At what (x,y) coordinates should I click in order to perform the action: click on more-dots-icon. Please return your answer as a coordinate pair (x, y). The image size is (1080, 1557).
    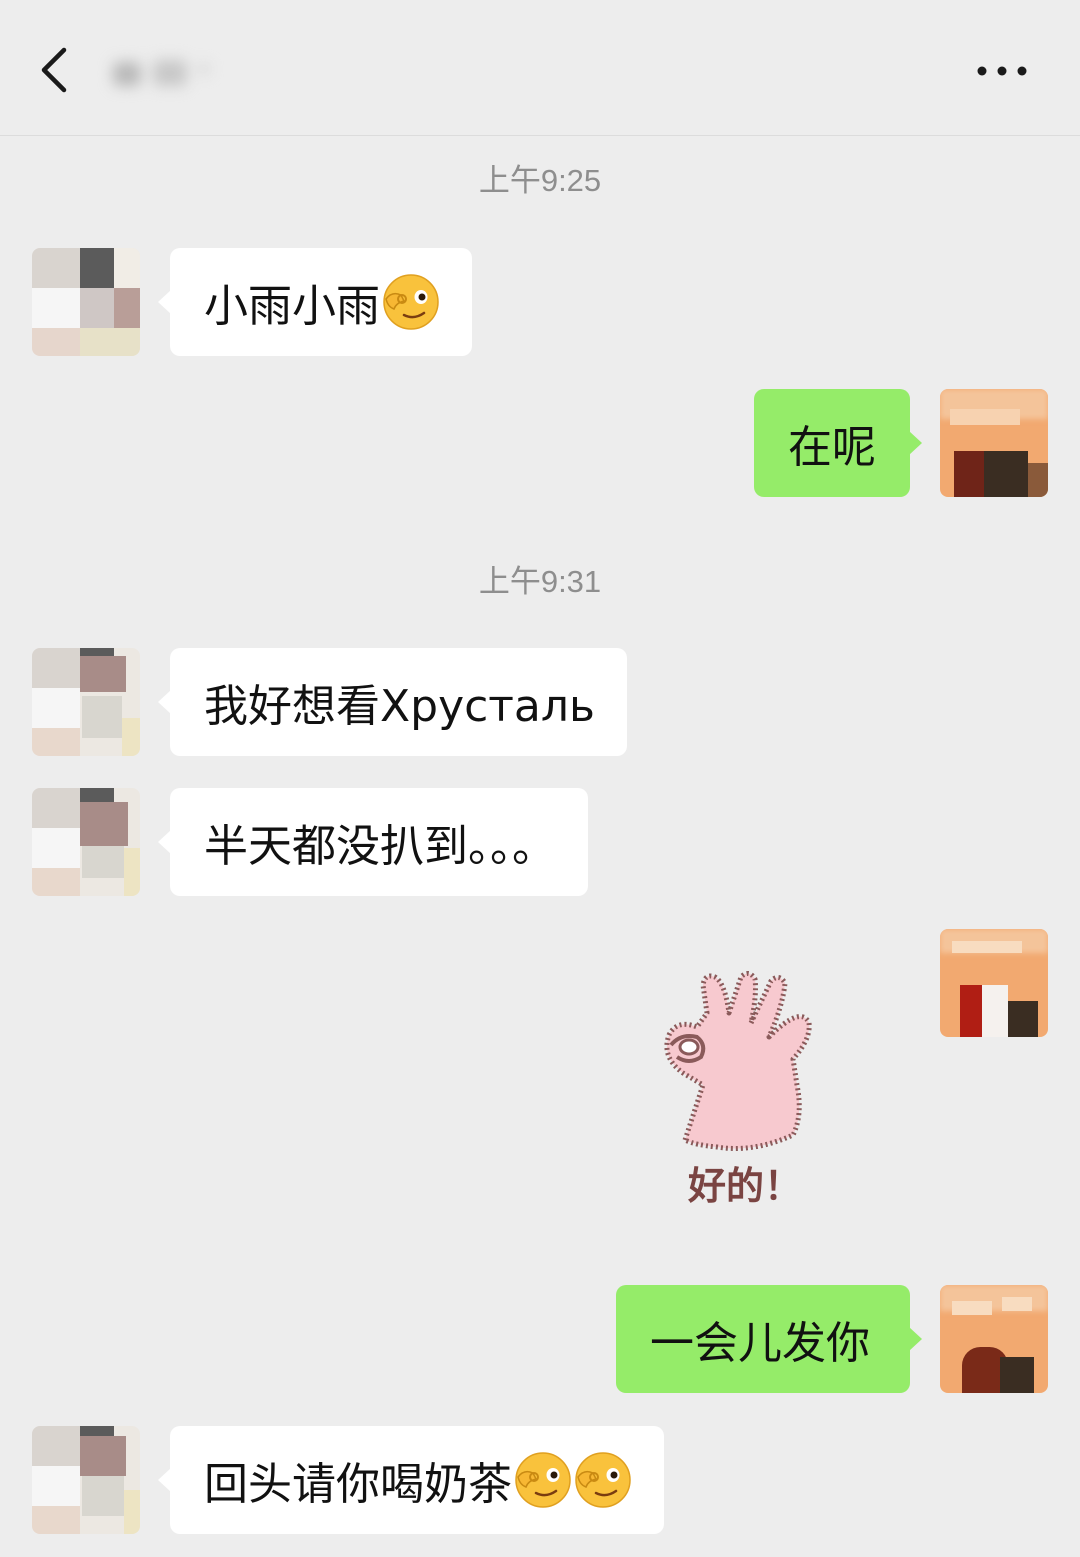
    Looking at the image, I should click on (1002, 71).